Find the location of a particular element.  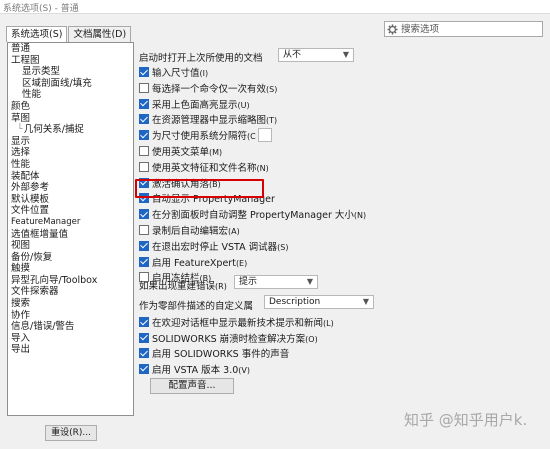

tree-item: 异型孔向导/Toolbox is located at coordinates (70, 281).